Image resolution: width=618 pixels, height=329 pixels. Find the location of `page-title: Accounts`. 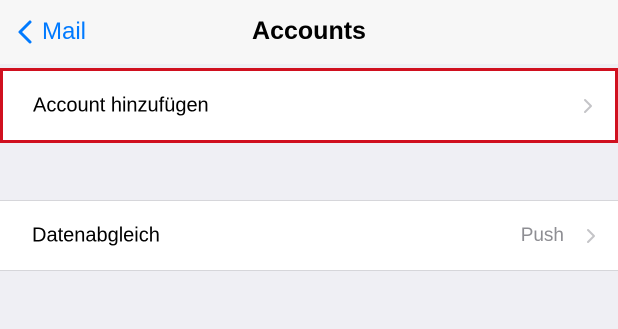

page-title: Accounts is located at coordinates (309, 31).